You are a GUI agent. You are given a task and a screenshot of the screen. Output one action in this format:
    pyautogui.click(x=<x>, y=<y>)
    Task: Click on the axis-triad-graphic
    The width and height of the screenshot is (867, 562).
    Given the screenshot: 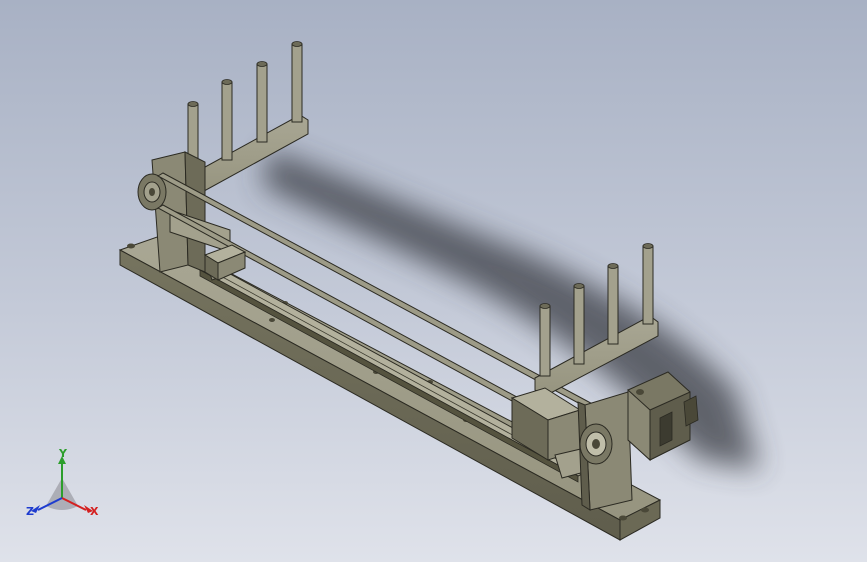 What is the action you would take?
    pyautogui.click(x=62, y=484)
    